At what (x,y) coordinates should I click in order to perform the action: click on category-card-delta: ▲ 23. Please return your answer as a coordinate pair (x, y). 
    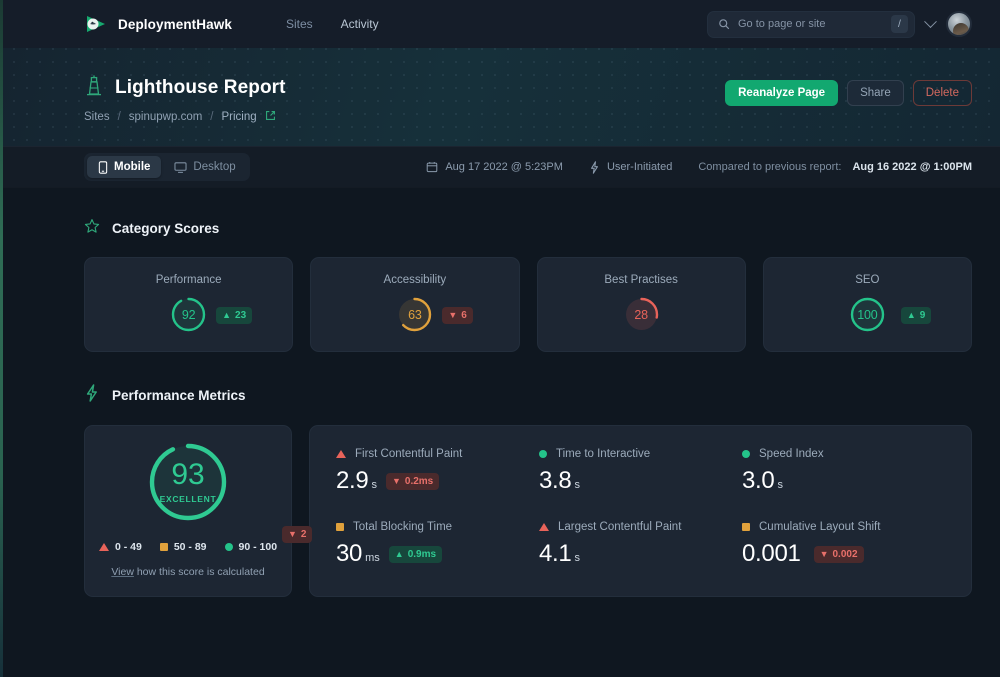
    Looking at the image, I should click on (234, 315).